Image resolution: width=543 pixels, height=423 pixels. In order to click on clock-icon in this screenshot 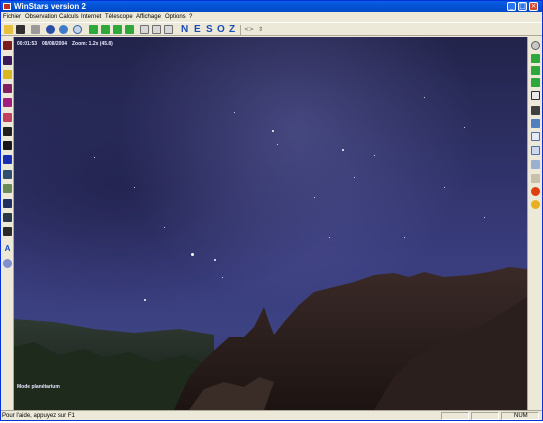, I will do `click(77, 29)`.